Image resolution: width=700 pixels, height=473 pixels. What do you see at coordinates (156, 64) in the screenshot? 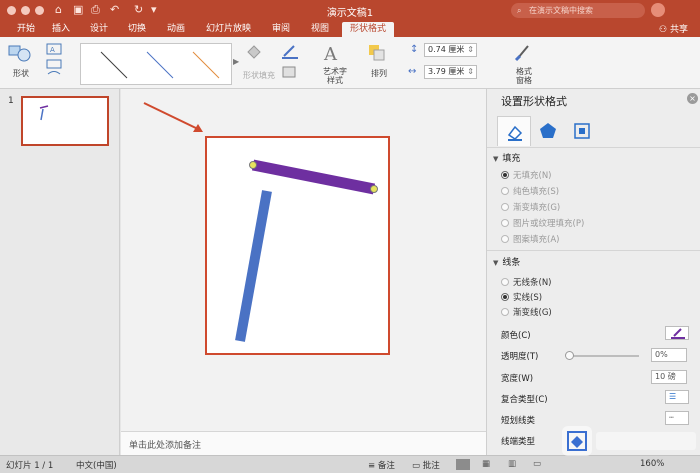
I see `shape-styles-gallery` at bounding box center [156, 64].